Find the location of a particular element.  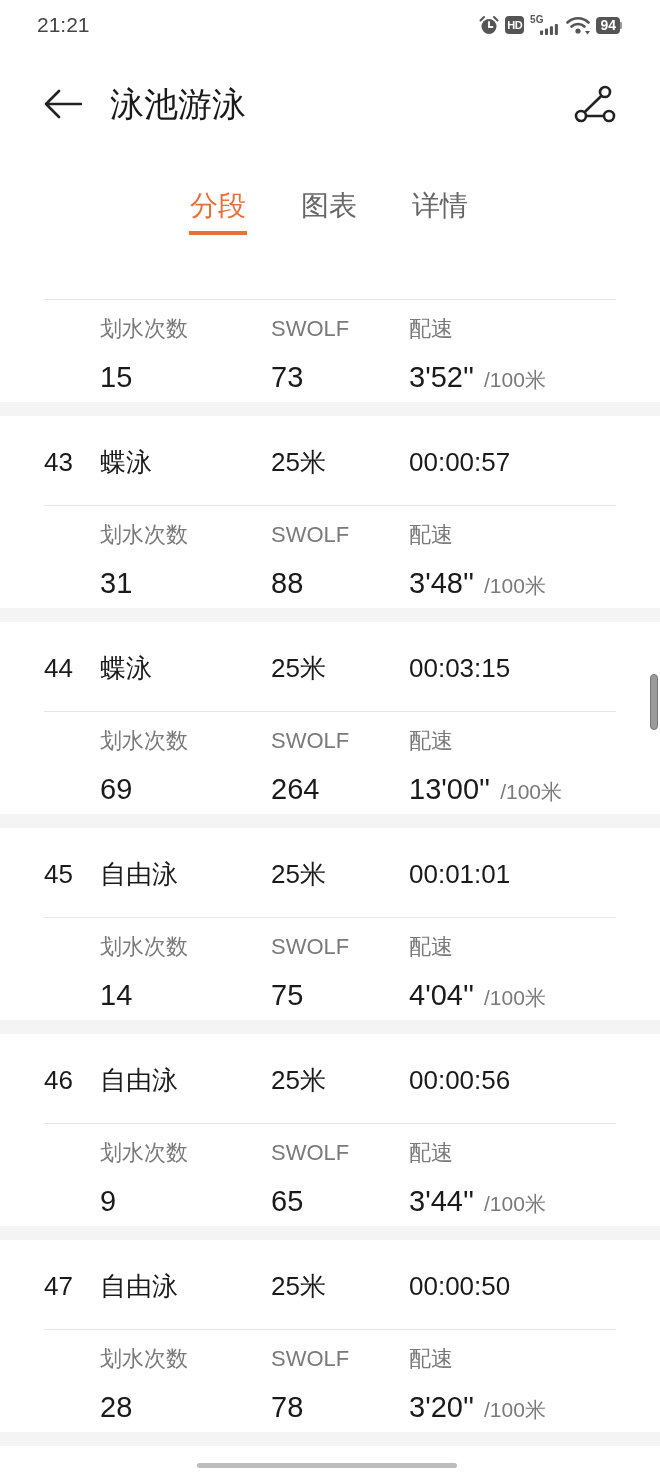

stat-value: 65 is located at coordinates (287, 1201).